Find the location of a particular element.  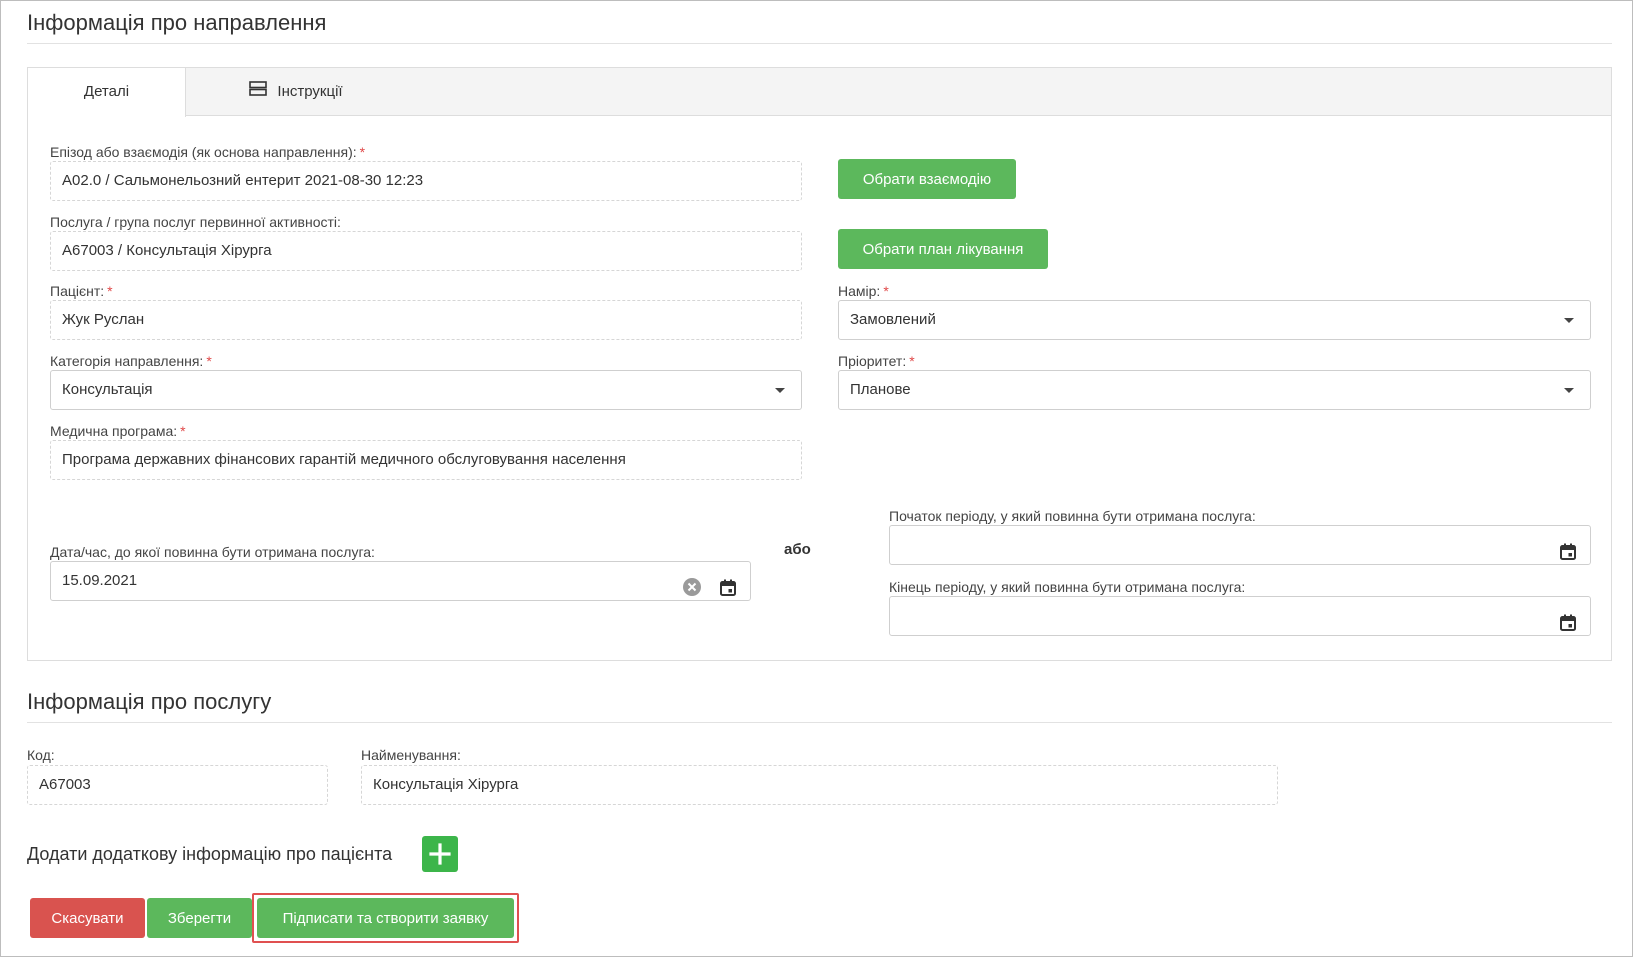

service-section-title: Інформація про послугу is located at coordinates (149, 701).